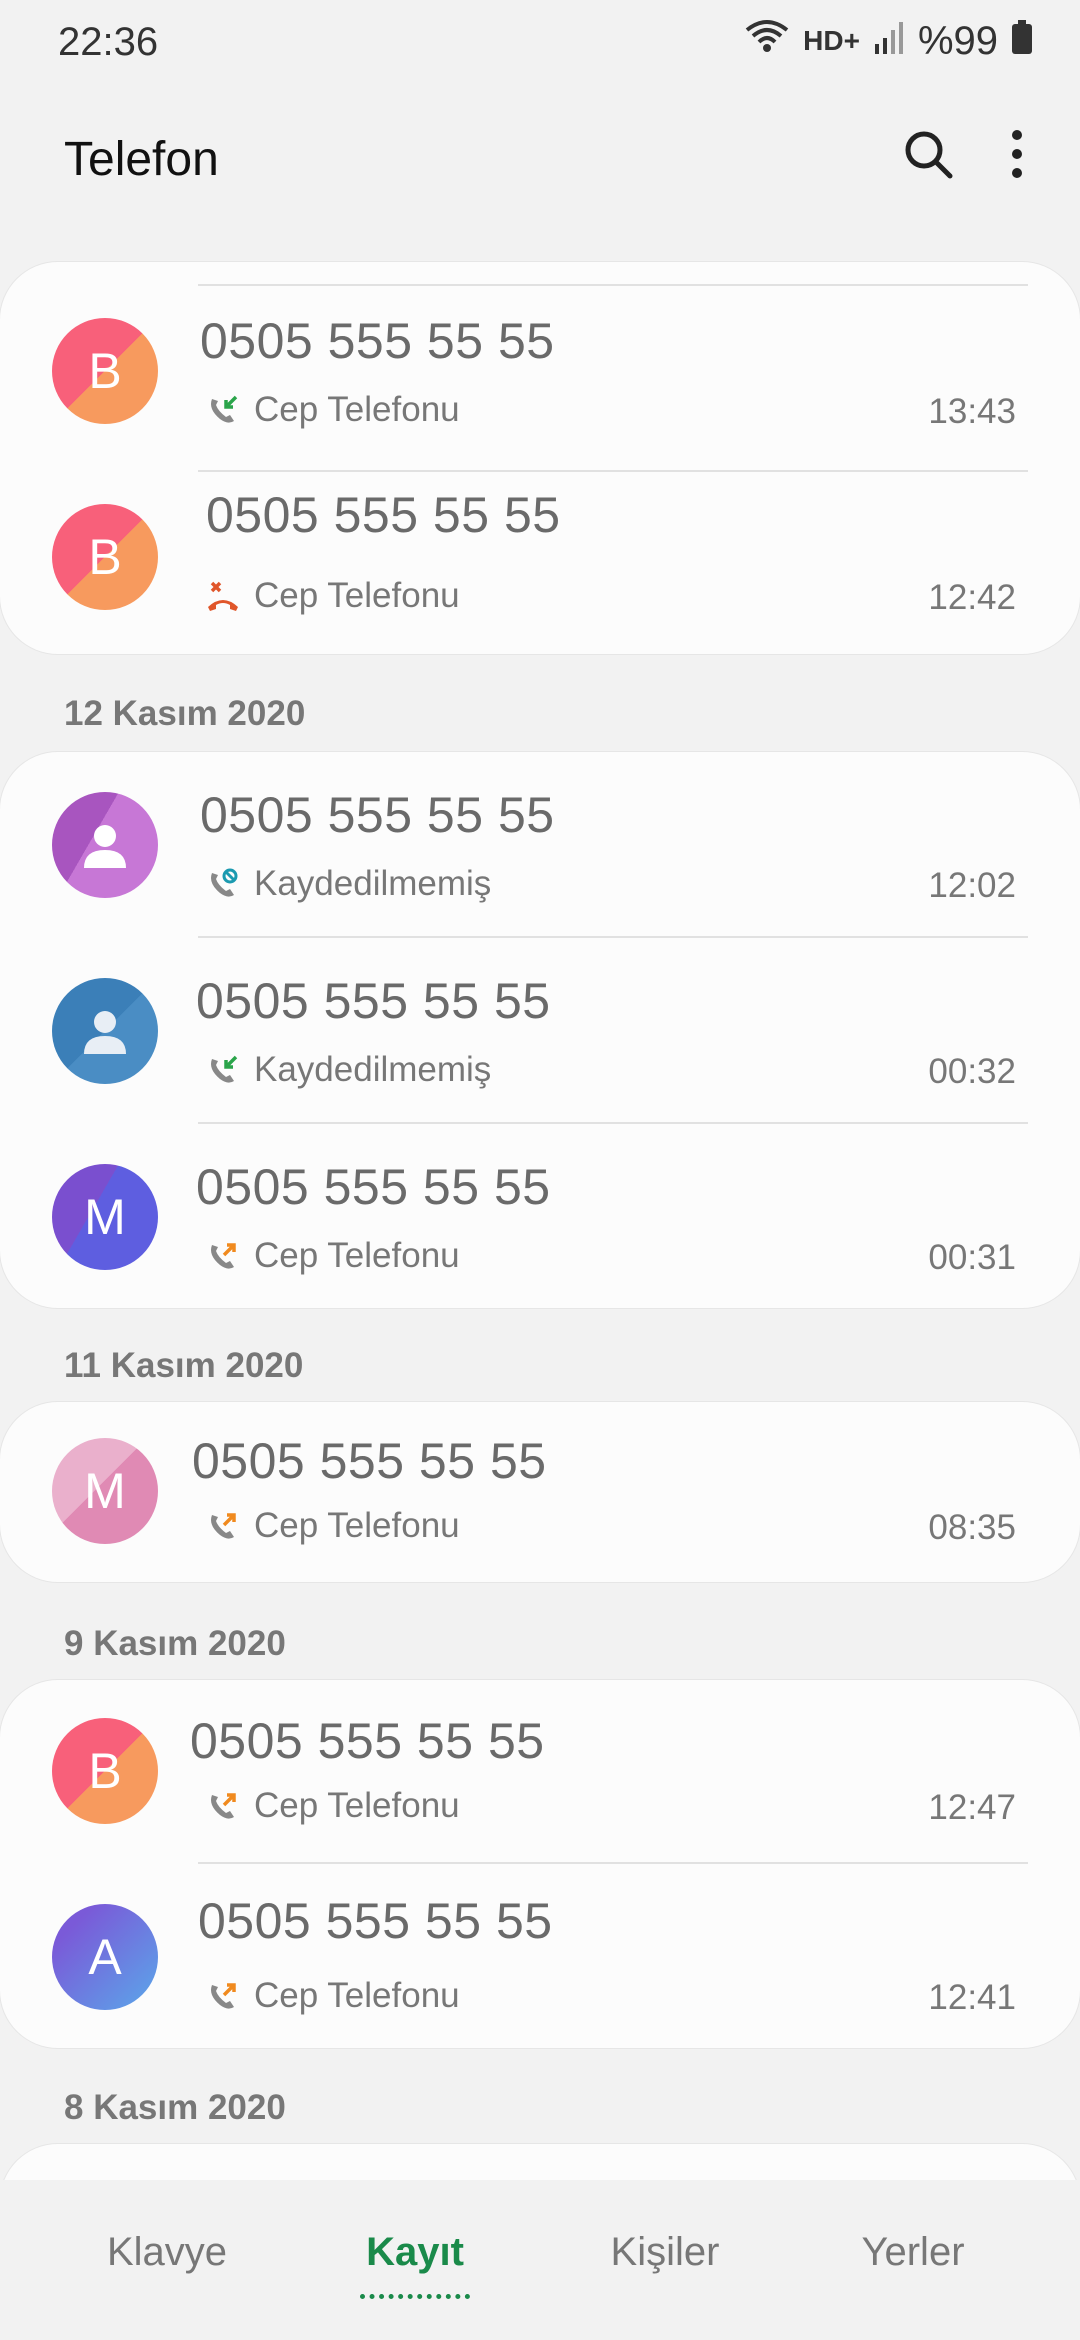  Describe the element at coordinates (972, 597) in the screenshot. I see `call-time: 12:42` at that location.